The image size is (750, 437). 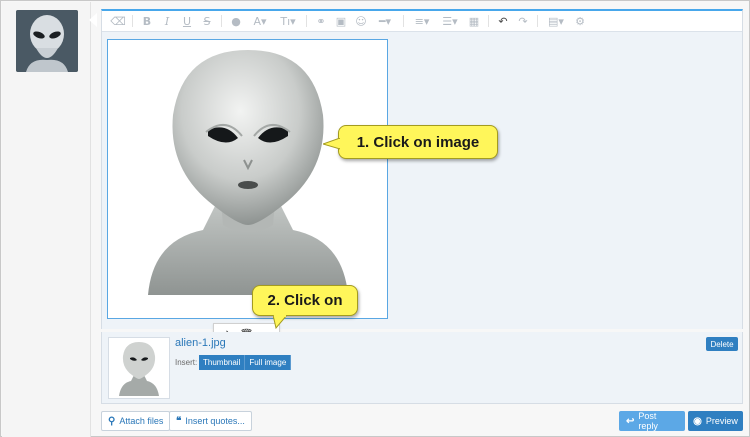 I want to click on preview-button: ◉ Preview, so click(x=715, y=421).